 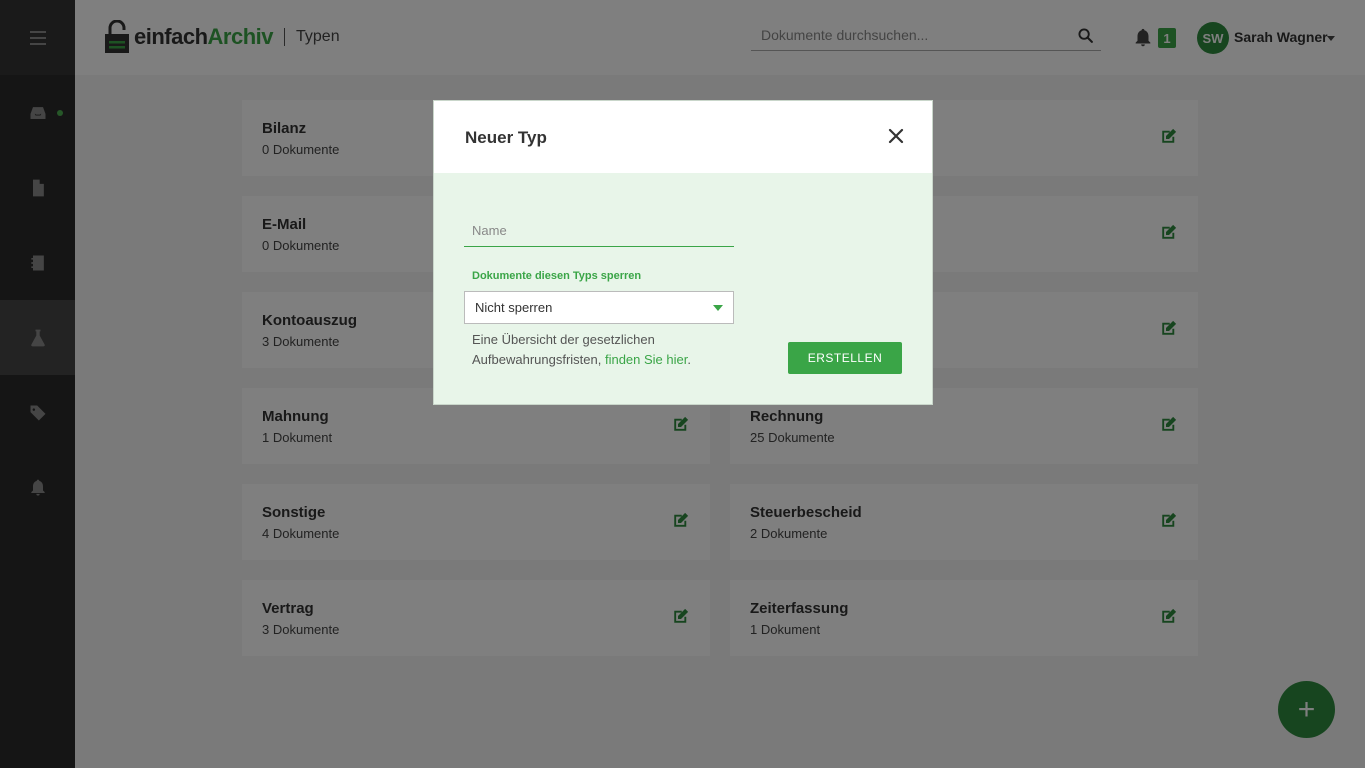 I want to click on dialog-header: Neuer Typ, so click(x=683, y=137).